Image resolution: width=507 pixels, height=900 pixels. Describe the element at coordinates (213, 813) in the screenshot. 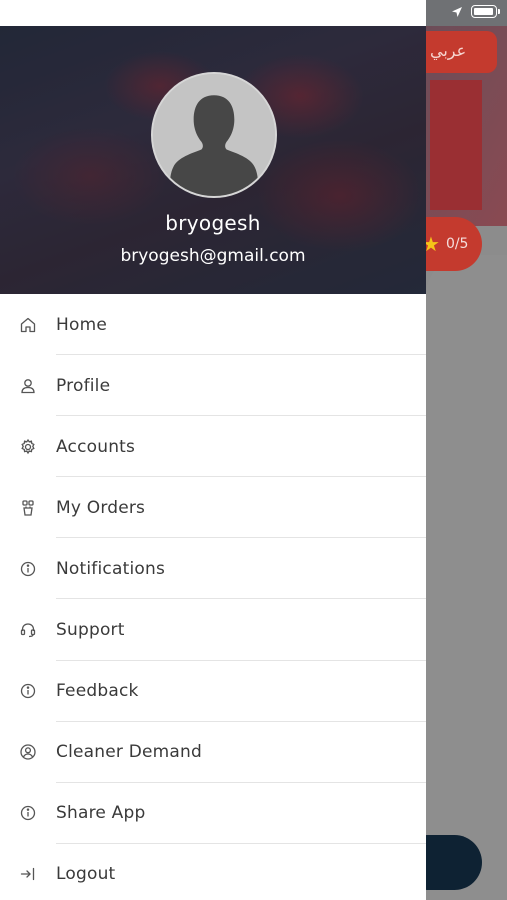

I see `menu-item-share-app: Share App` at that location.